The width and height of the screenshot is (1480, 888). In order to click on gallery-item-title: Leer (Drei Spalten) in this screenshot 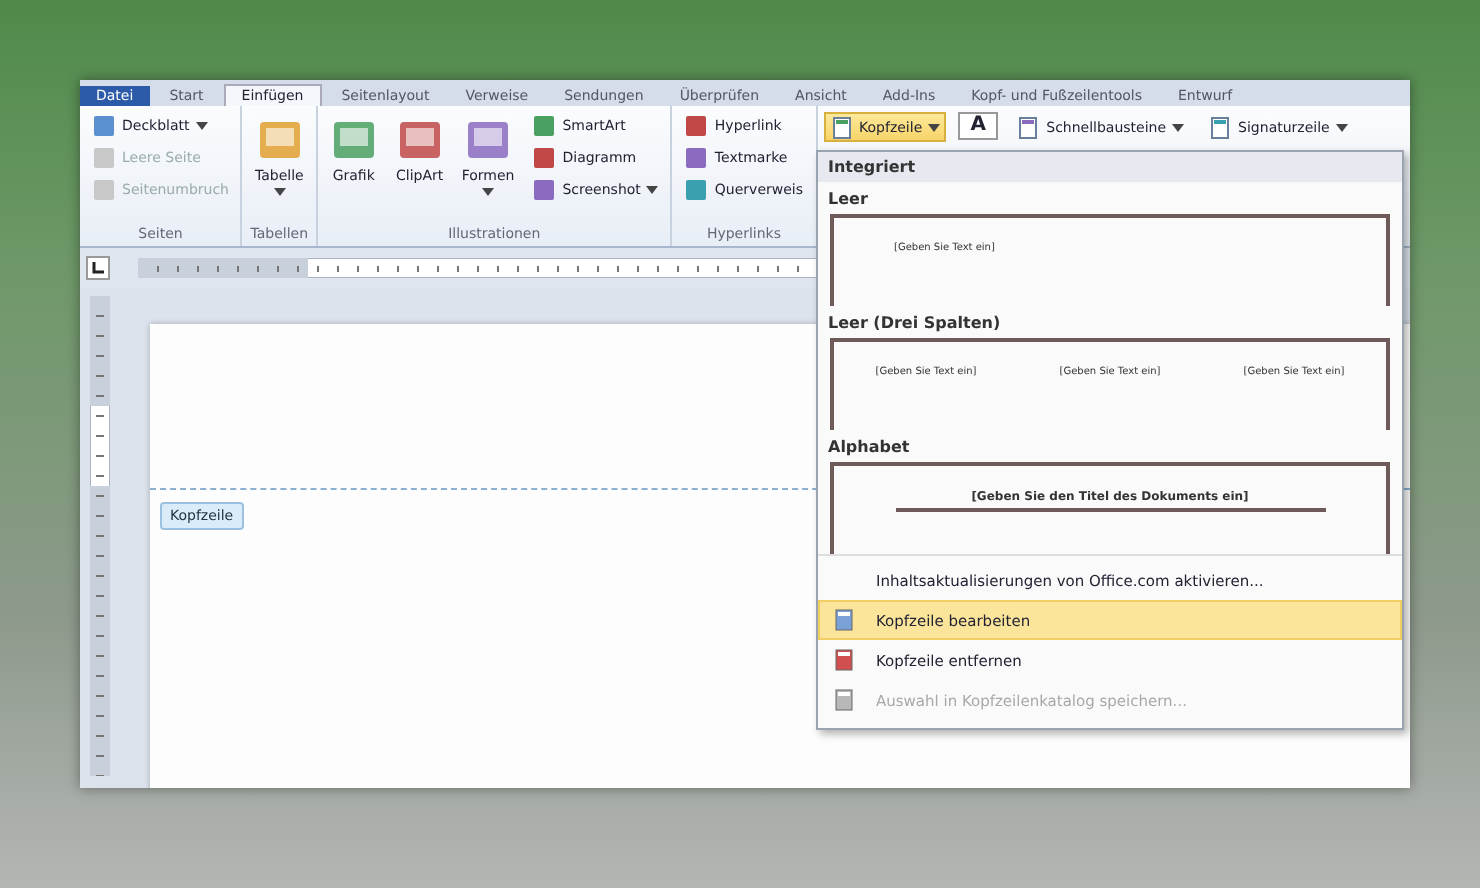, I will do `click(914, 324)`.